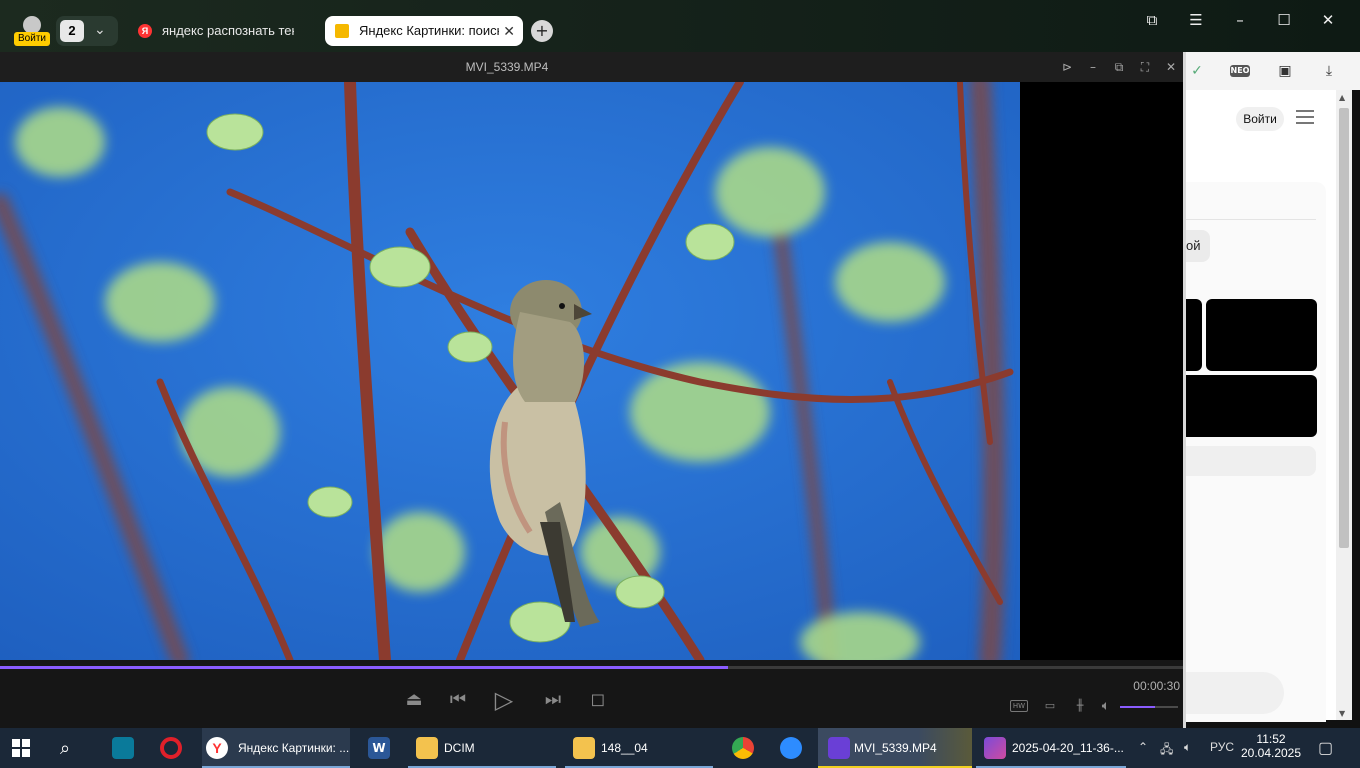 The image size is (1360, 768). What do you see at coordinates (123, 748) in the screenshot?
I see `security-app-icon` at bounding box center [123, 748].